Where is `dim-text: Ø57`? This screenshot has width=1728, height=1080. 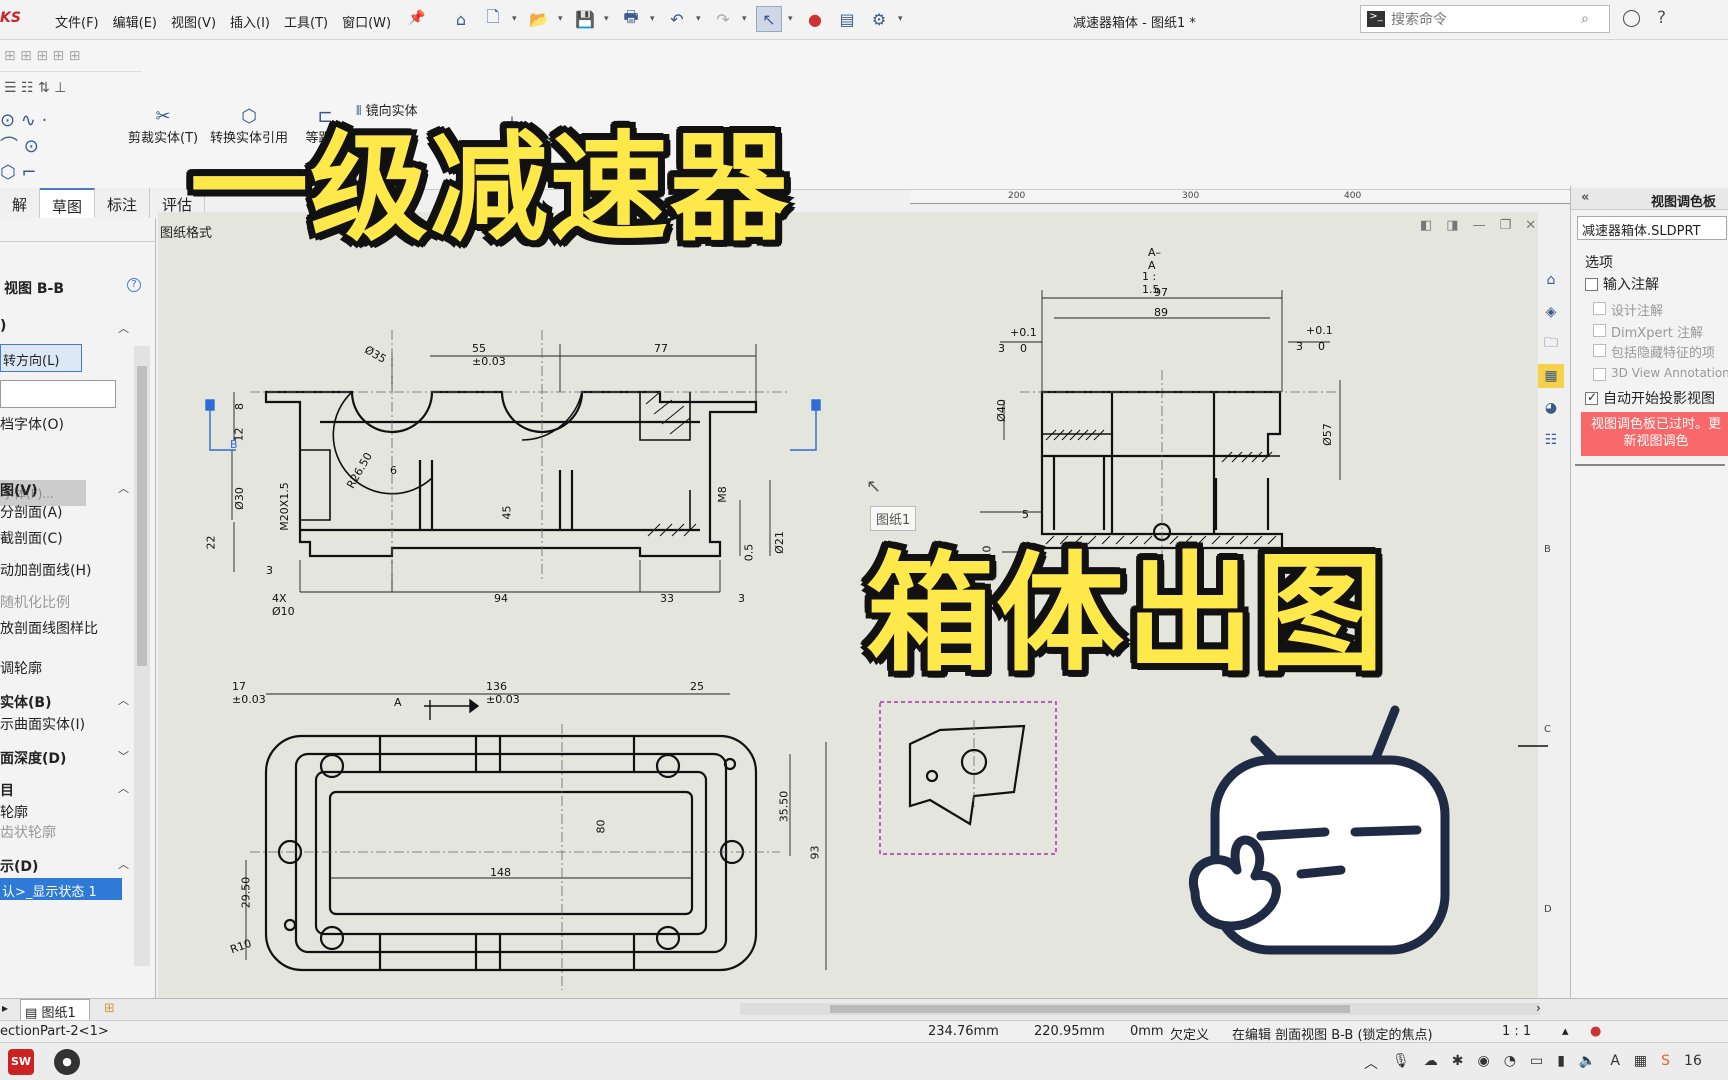
dim-text: Ø57 is located at coordinates (1327, 434).